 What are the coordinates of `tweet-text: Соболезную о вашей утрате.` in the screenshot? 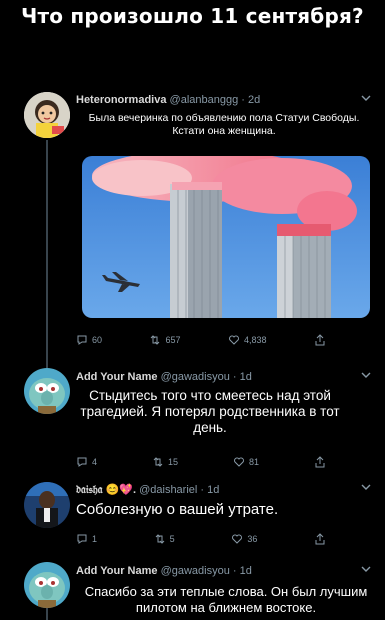 It's located at (177, 509).